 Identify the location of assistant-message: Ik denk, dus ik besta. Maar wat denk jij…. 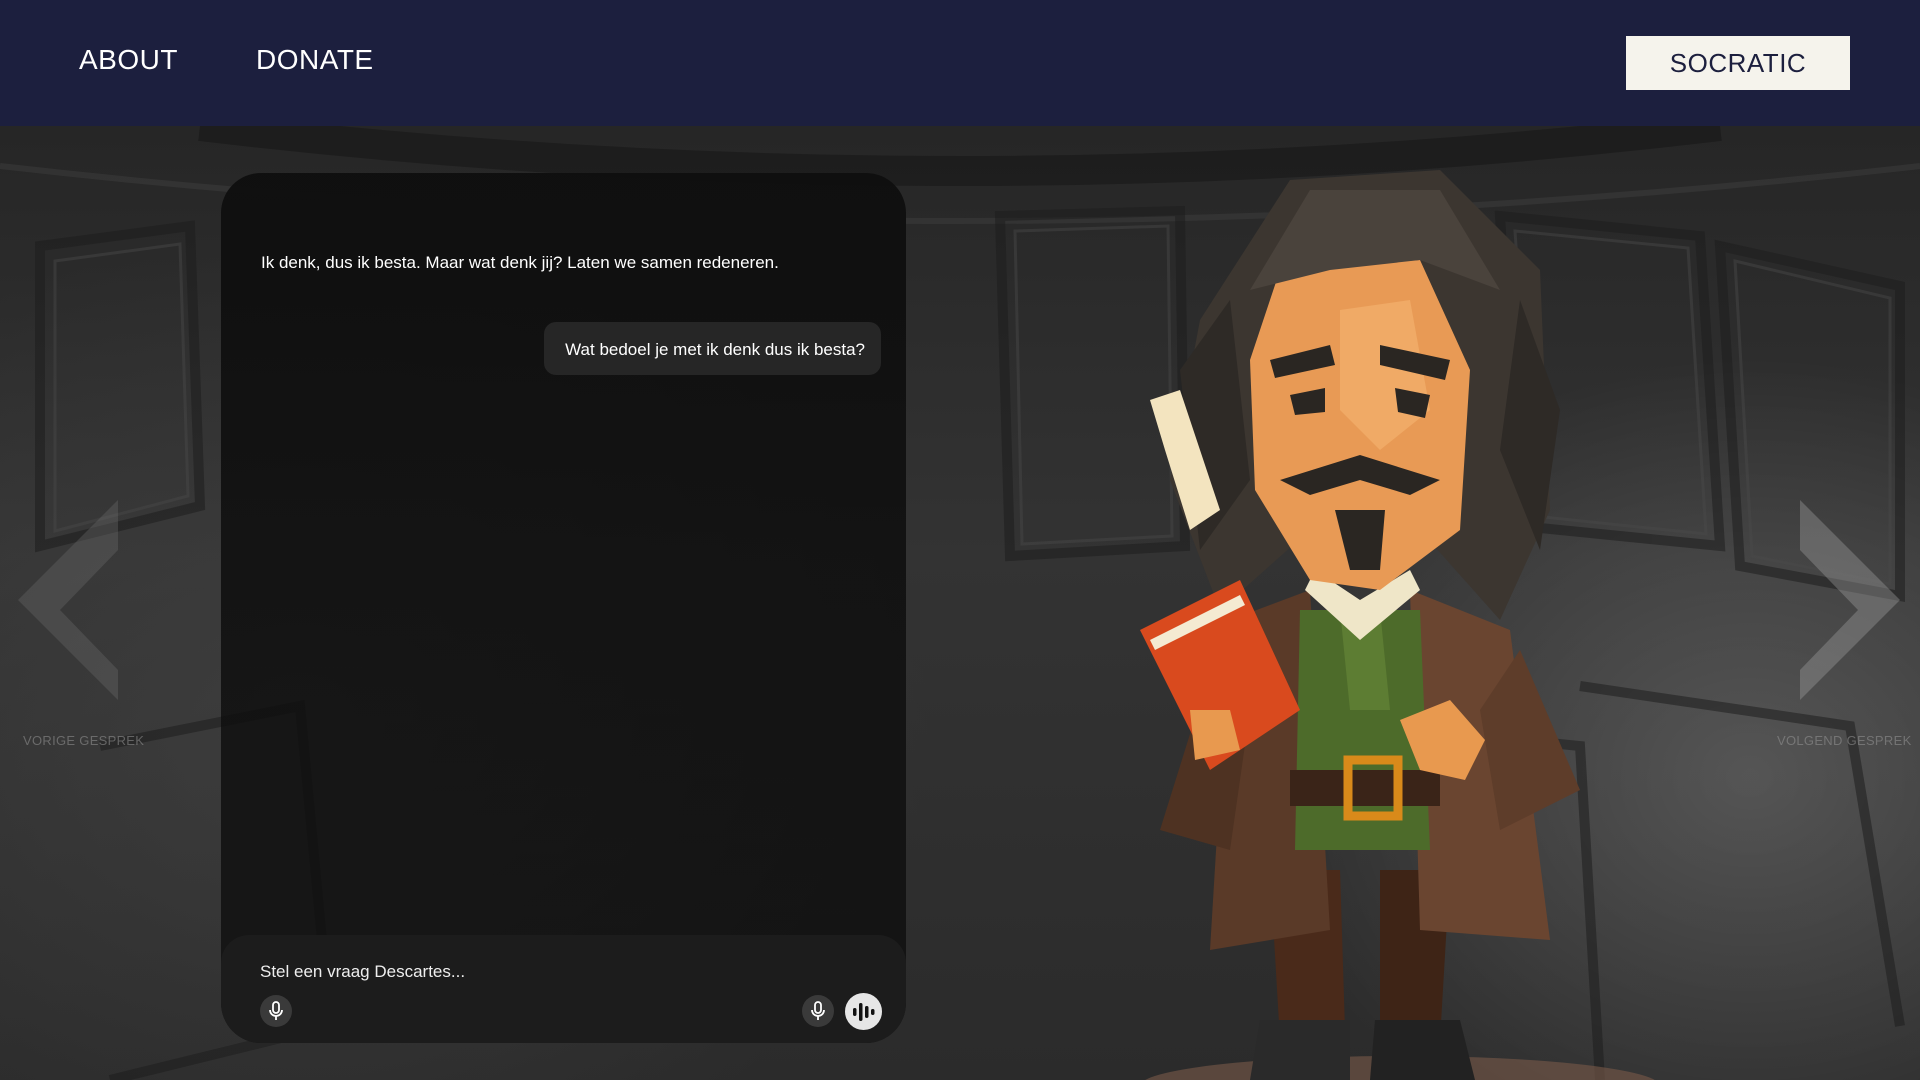
(520, 262).